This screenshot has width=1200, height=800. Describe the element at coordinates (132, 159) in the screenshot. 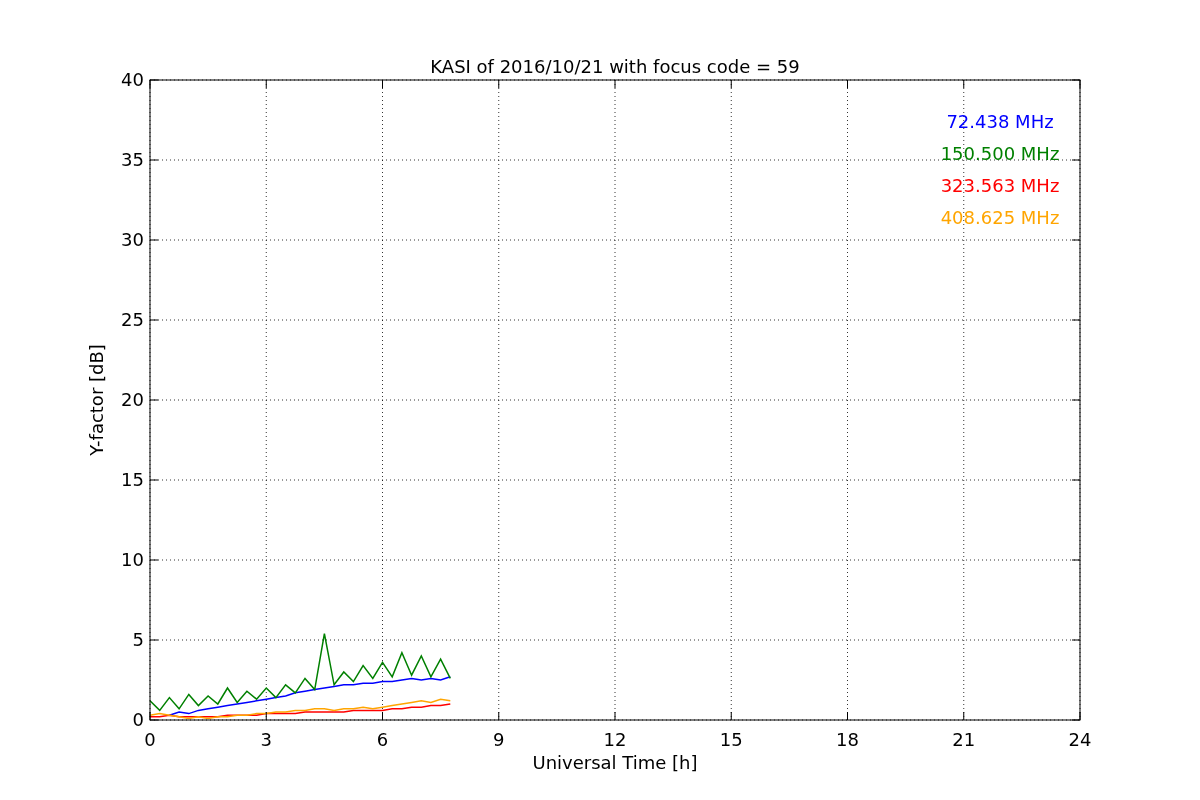

I see `y-tick-label: 35` at that location.